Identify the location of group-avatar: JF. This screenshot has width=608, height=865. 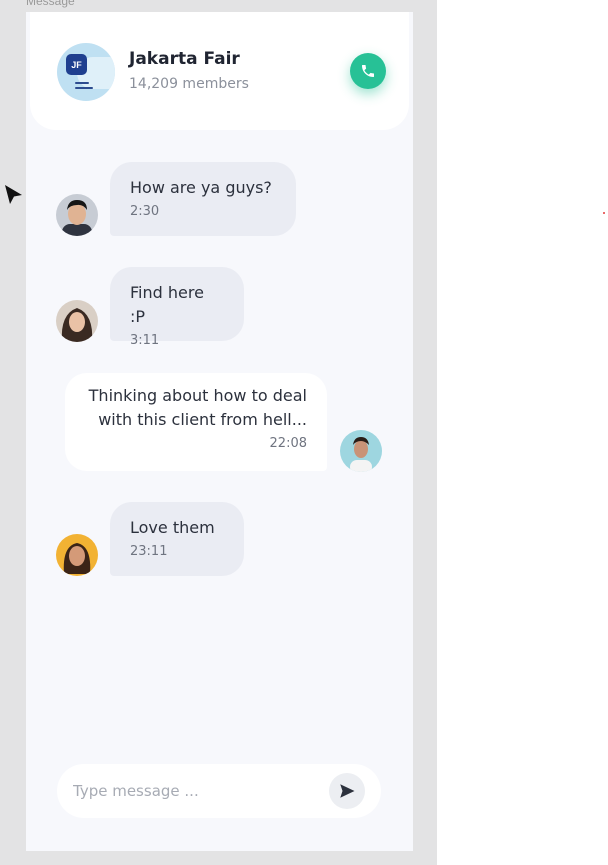
(86, 72).